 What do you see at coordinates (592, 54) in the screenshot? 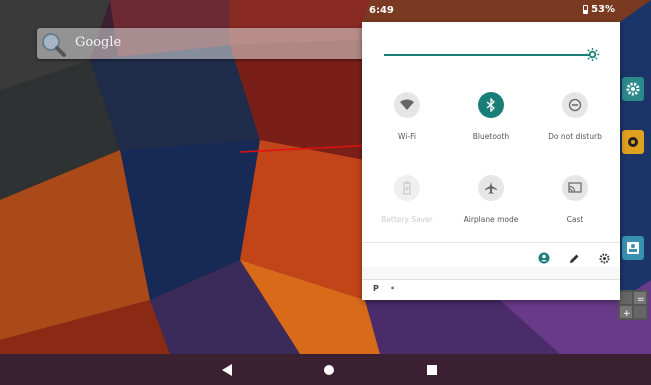
I see `brightness-icon` at bounding box center [592, 54].